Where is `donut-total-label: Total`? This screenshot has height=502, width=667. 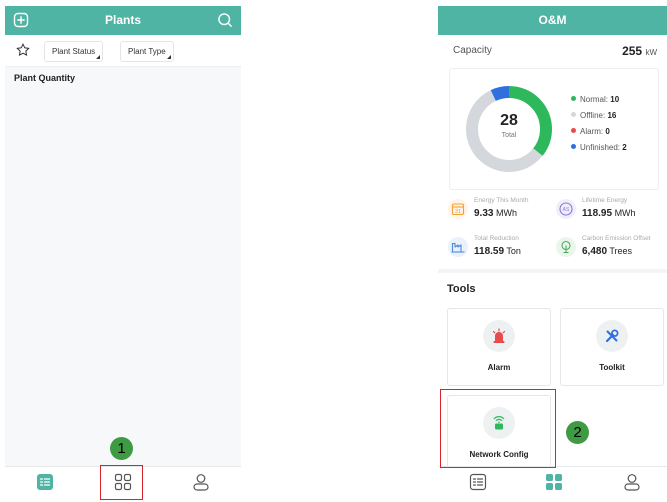
donut-total-label: Total is located at coordinates (509, 135).